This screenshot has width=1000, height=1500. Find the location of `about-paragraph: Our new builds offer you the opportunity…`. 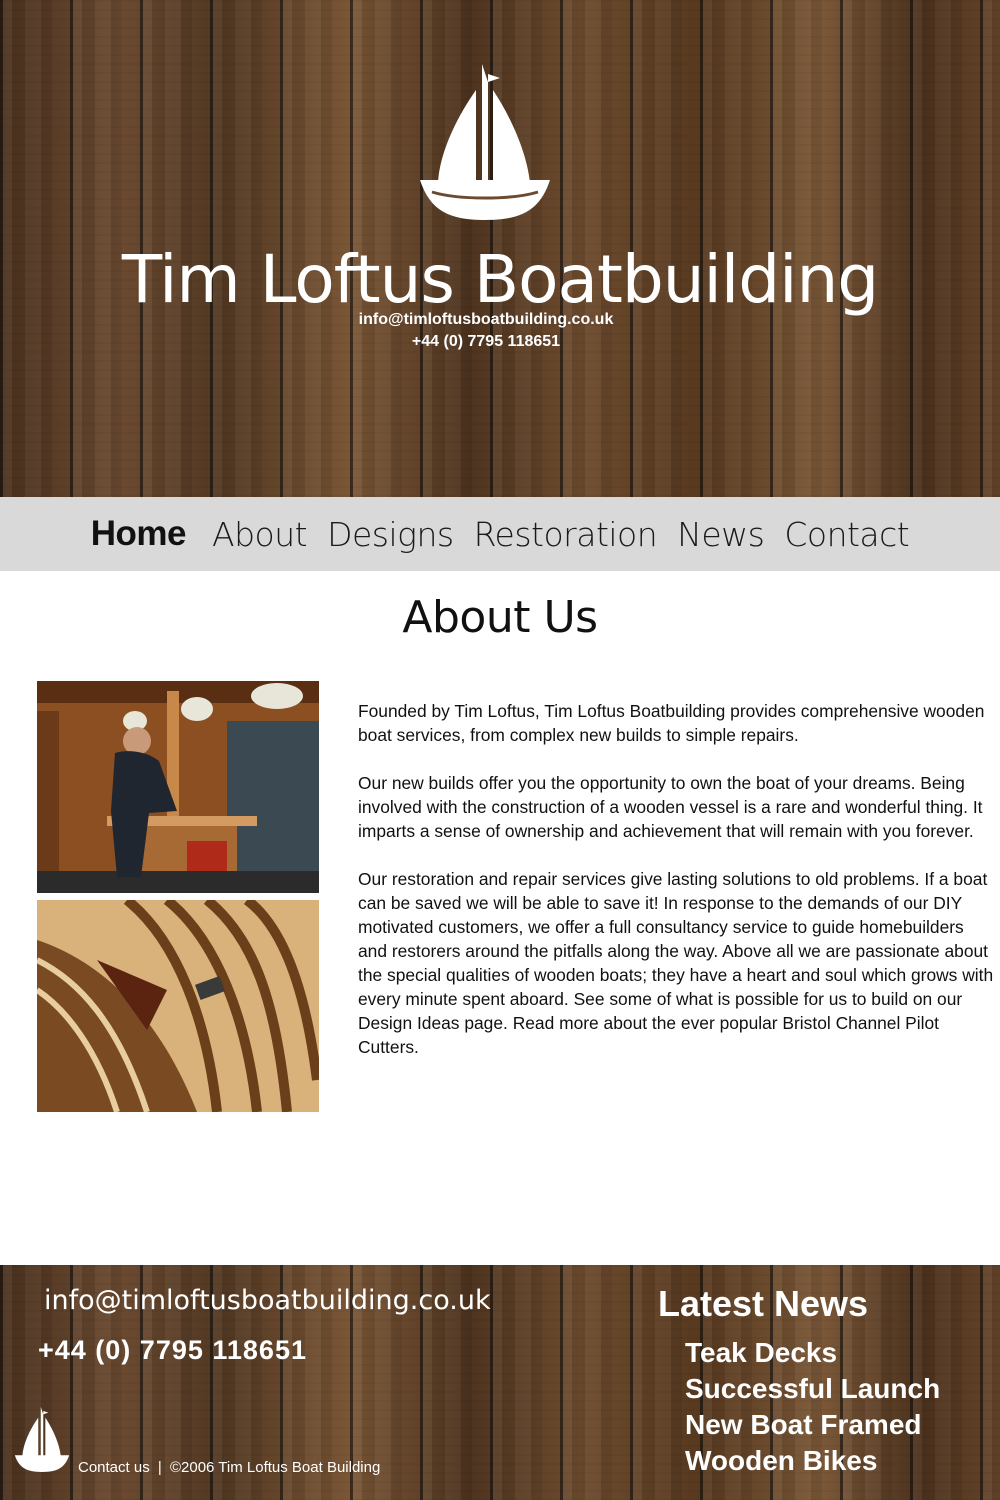

about-paragraph: Our new builds offer you the opportunity… is located at coordinates (670, 807).